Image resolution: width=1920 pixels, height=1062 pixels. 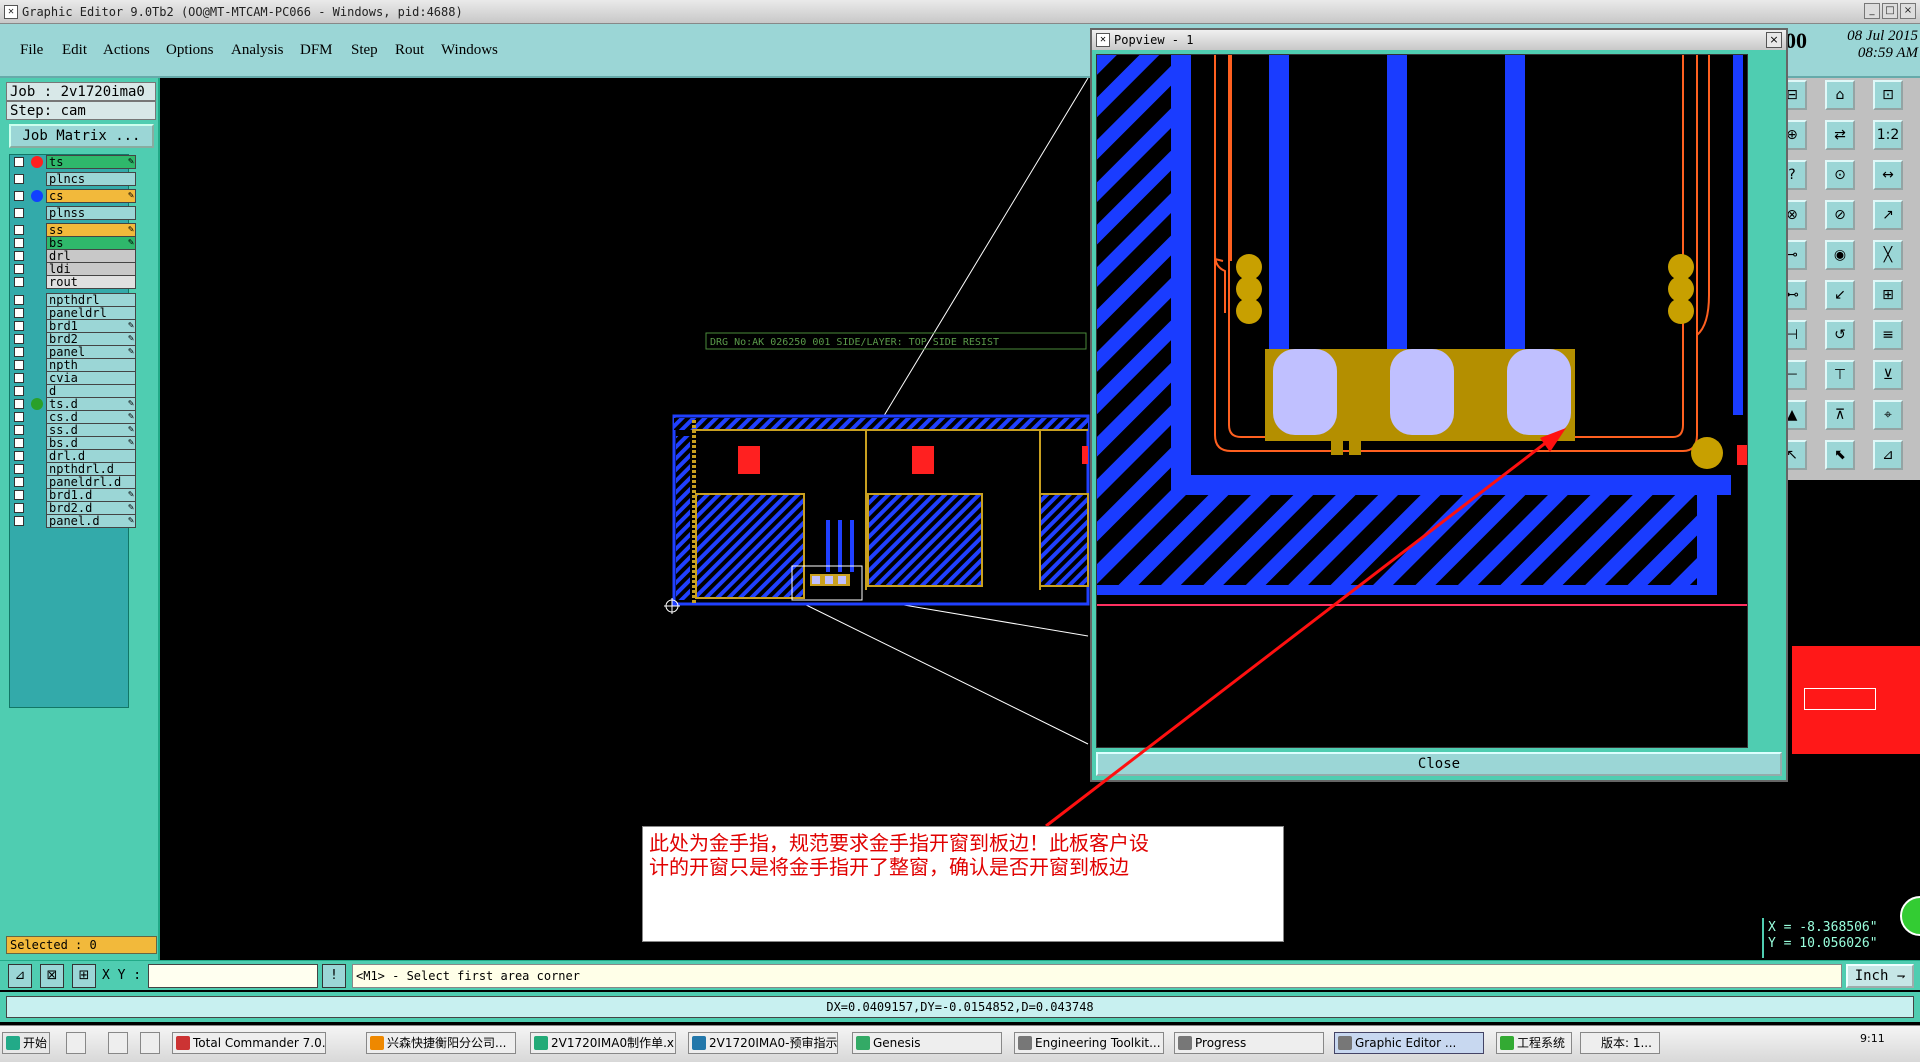 I want to click on layer-name: d, so click(x=91, y=391).